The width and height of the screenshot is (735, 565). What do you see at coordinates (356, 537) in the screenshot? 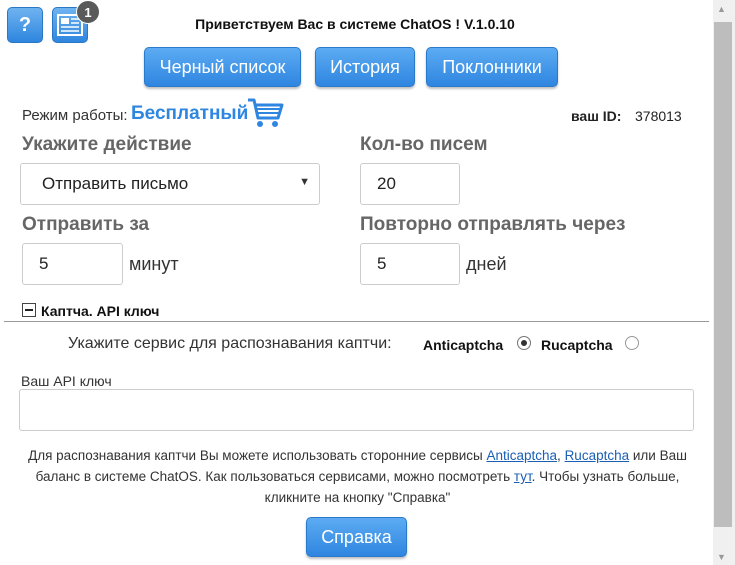
I see `reference-help-button: Справка` at bounding box center [356, 537].